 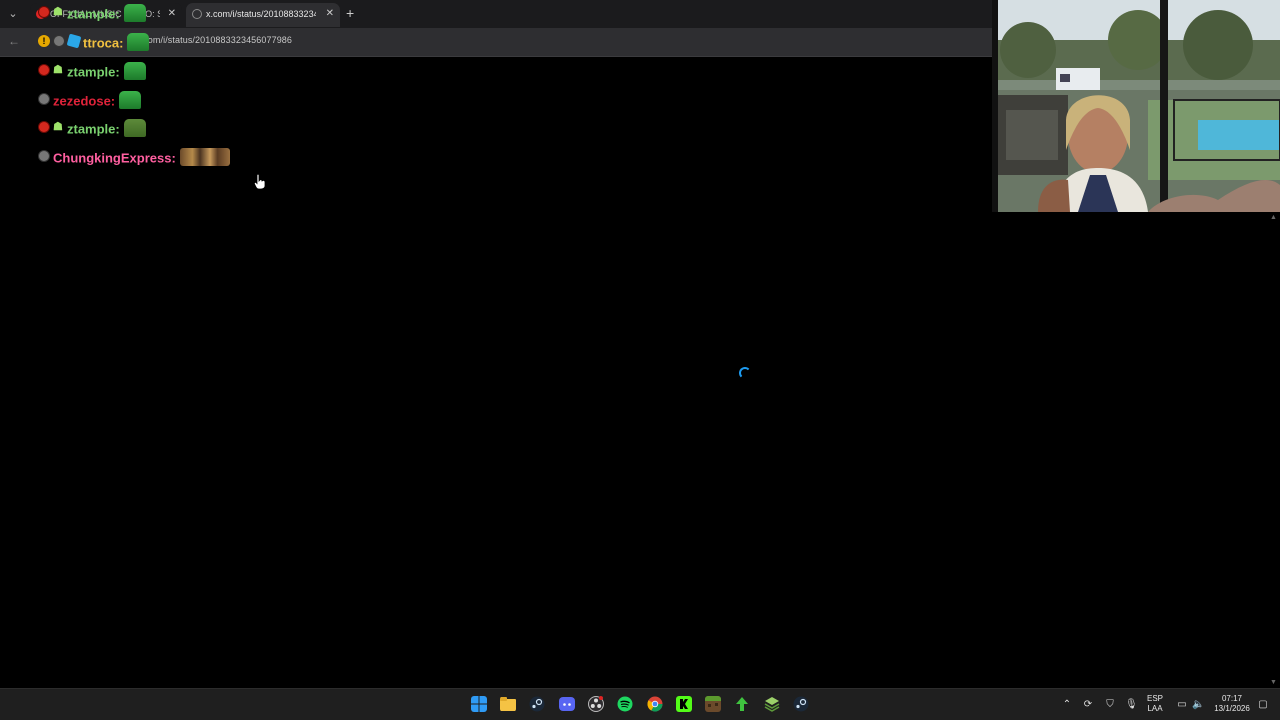 I want to click on language-code: ESP, so click(x=1155, y=698).